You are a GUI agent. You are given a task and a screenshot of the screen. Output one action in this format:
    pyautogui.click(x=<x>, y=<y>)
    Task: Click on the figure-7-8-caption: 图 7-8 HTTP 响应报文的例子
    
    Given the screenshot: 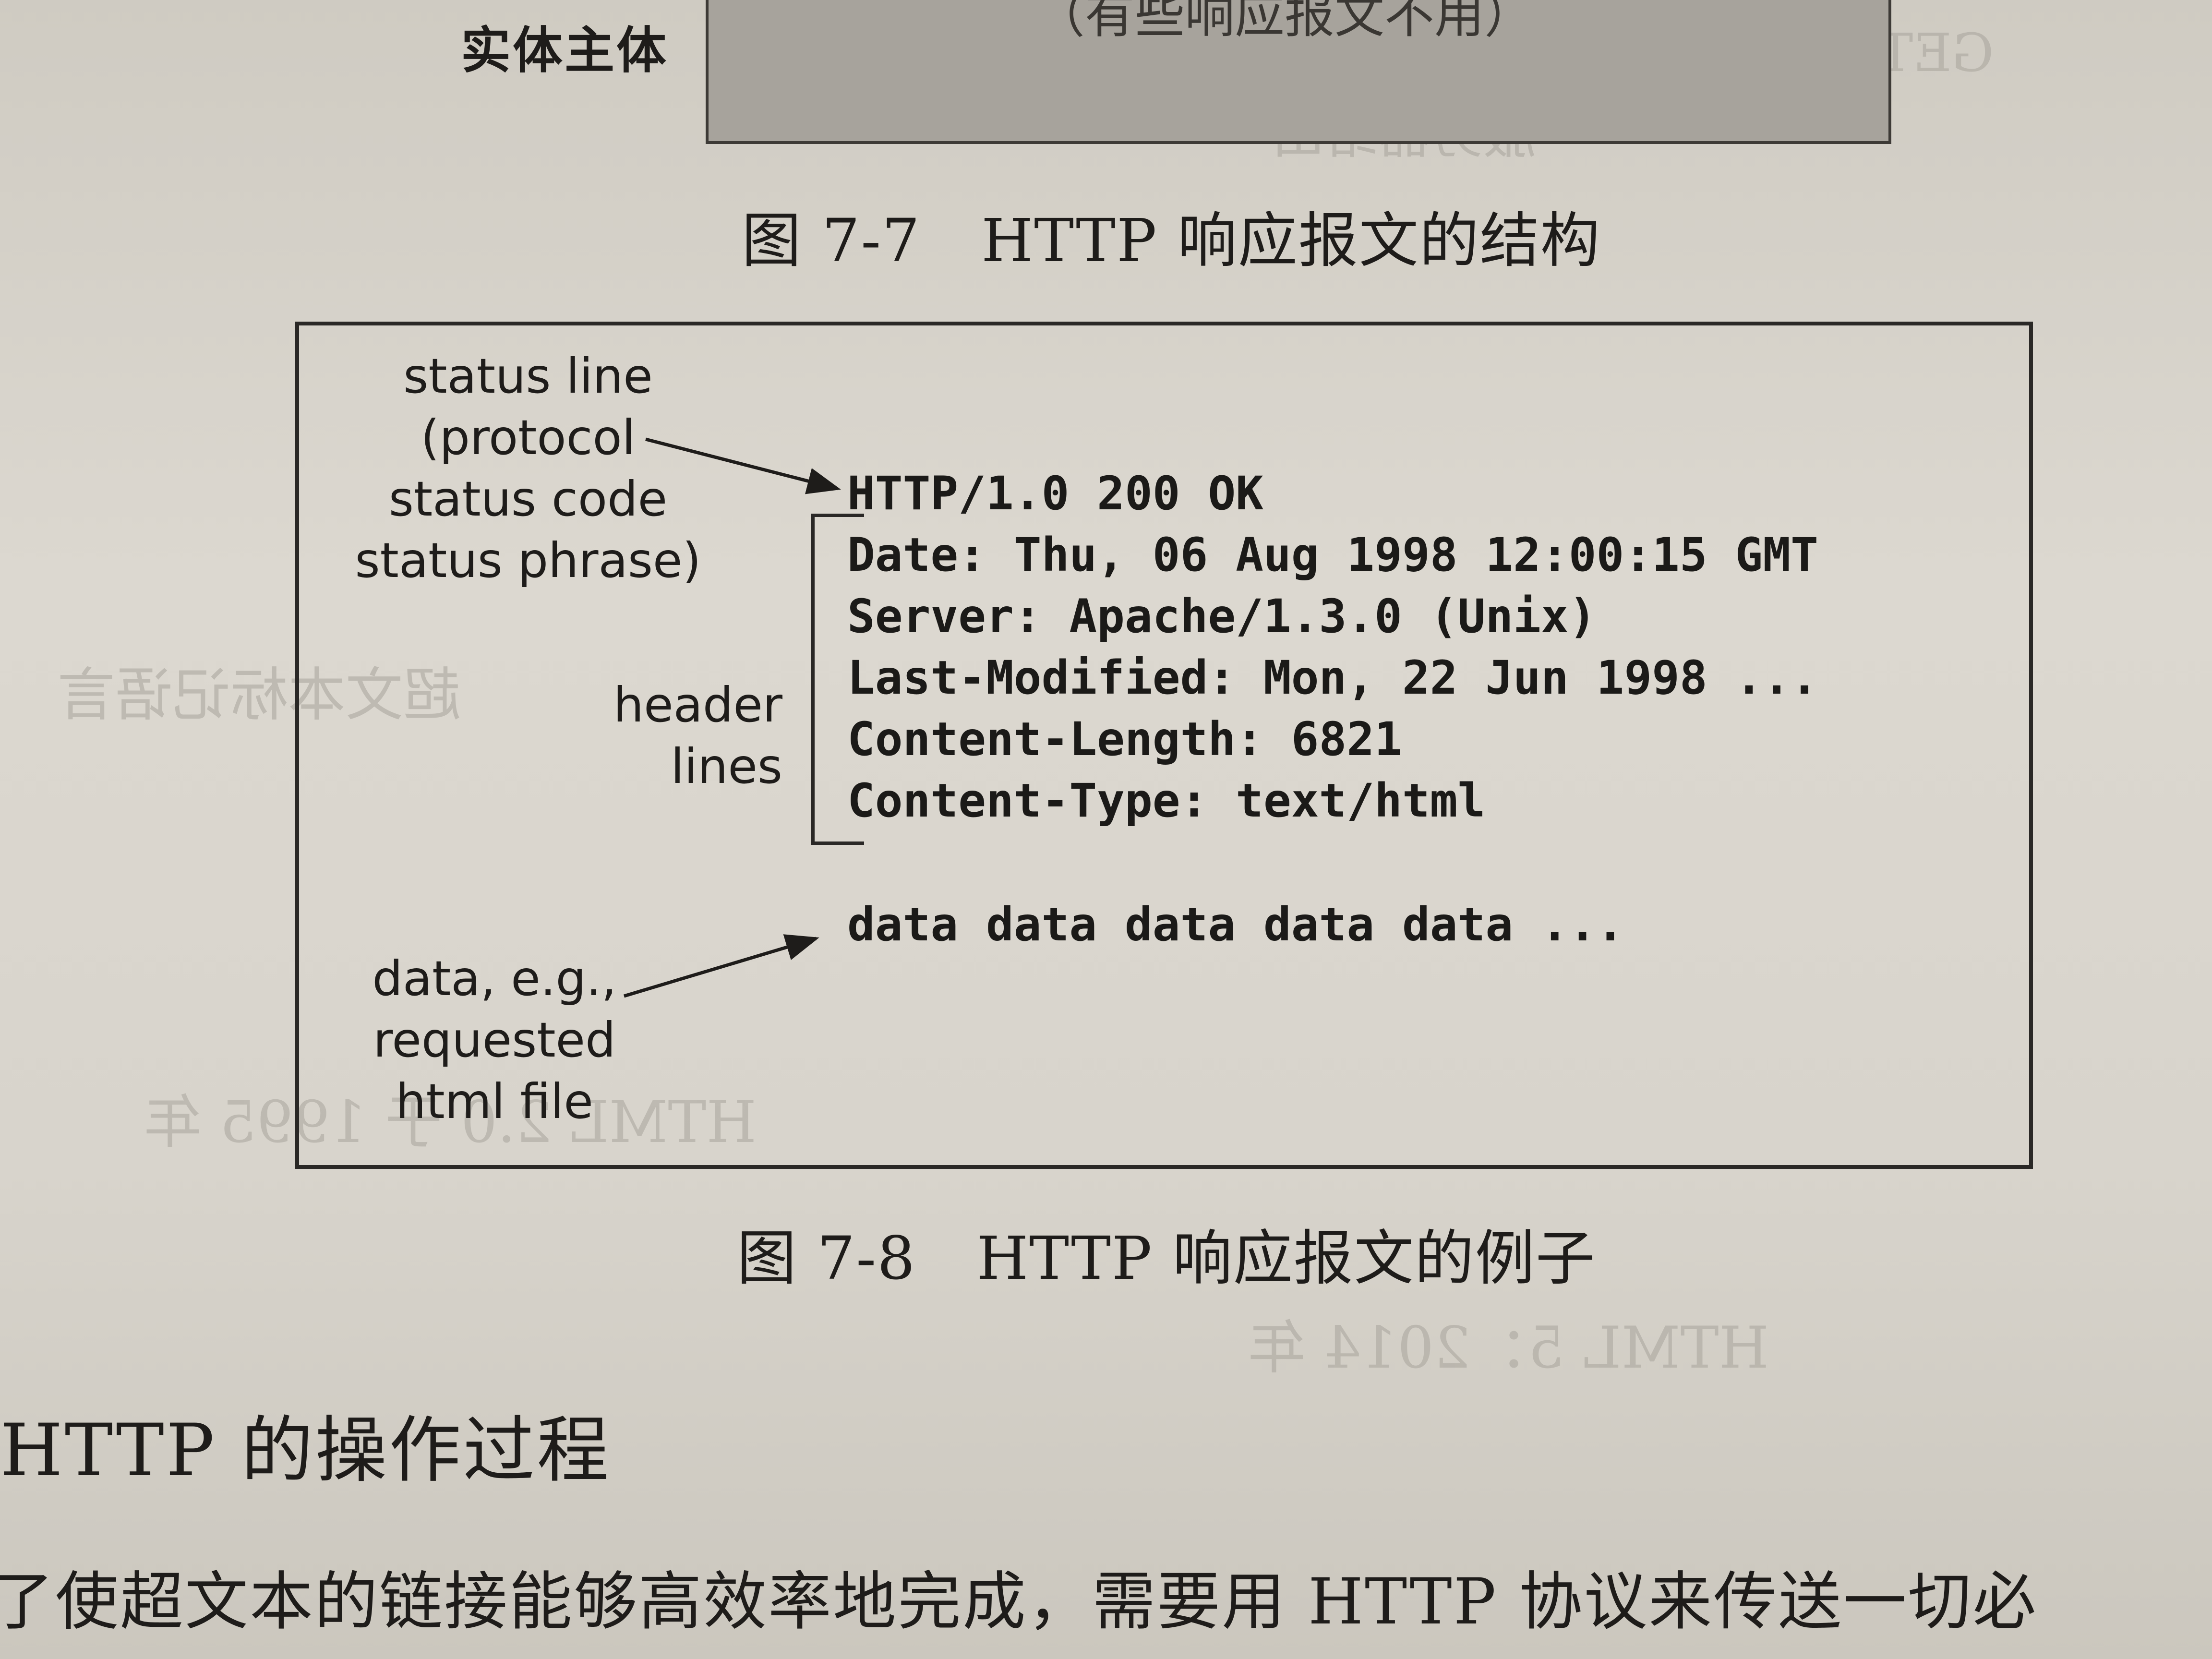 What is the action you would take?
    pyautogui.click(x=1166, y=1258)
    